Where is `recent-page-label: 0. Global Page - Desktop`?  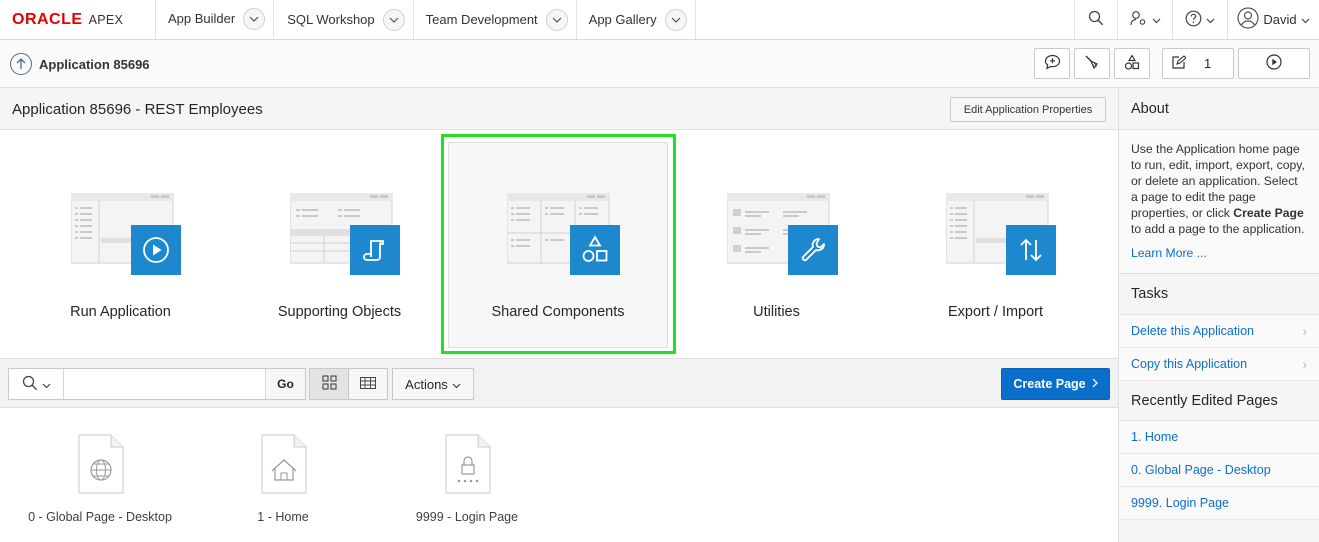
recent-page-label: 0. Global Page - Desktop is located at coordinates (1201, 470).